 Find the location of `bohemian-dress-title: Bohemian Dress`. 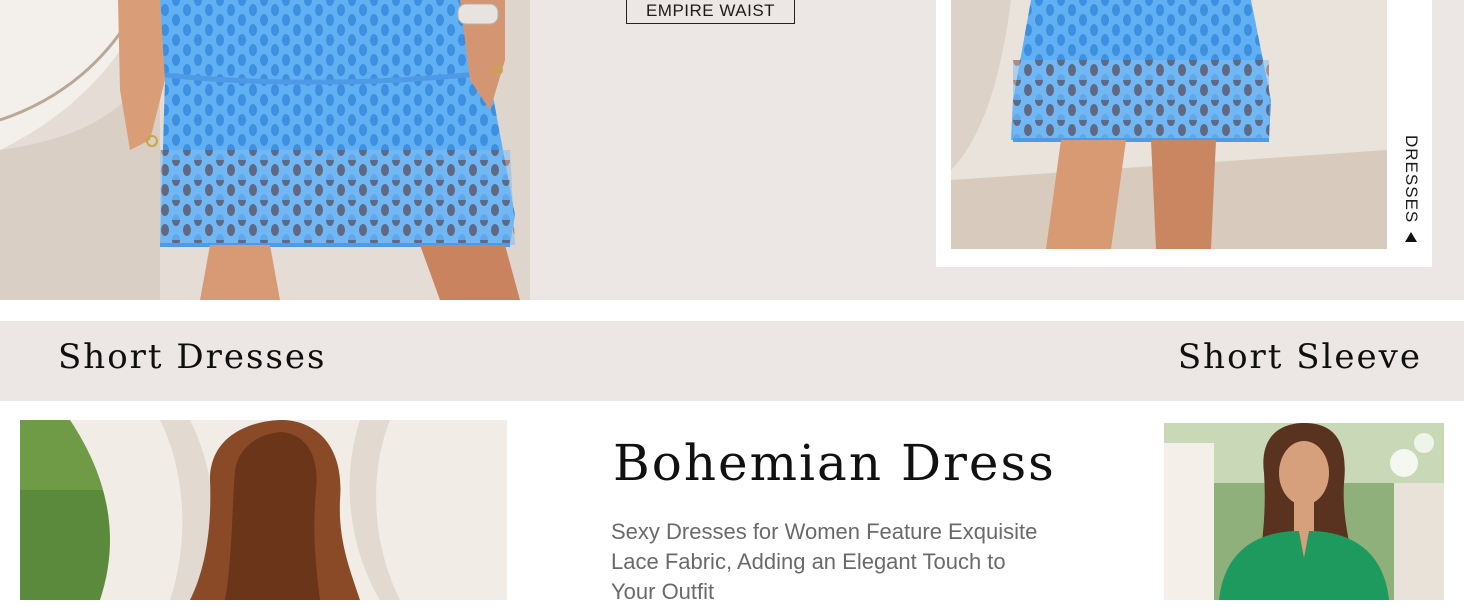

bohemian-dress-title: Bohemian Dress is located at coordinates (834, 463).